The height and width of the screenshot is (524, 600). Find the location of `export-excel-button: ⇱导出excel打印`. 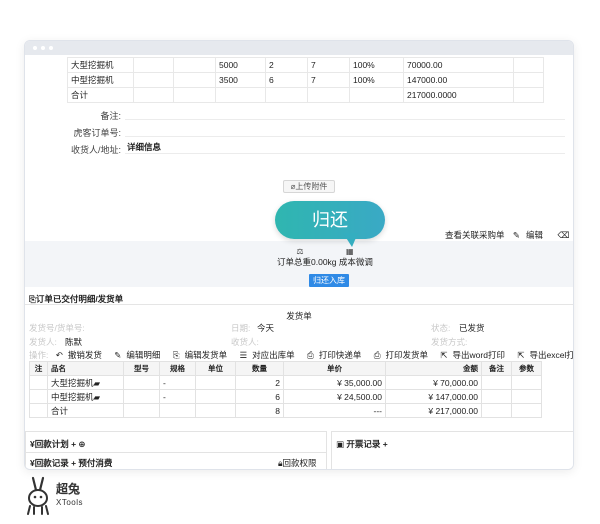

export-excel-button: ⇱导出excel打印 is located at coordinates (545, 355).